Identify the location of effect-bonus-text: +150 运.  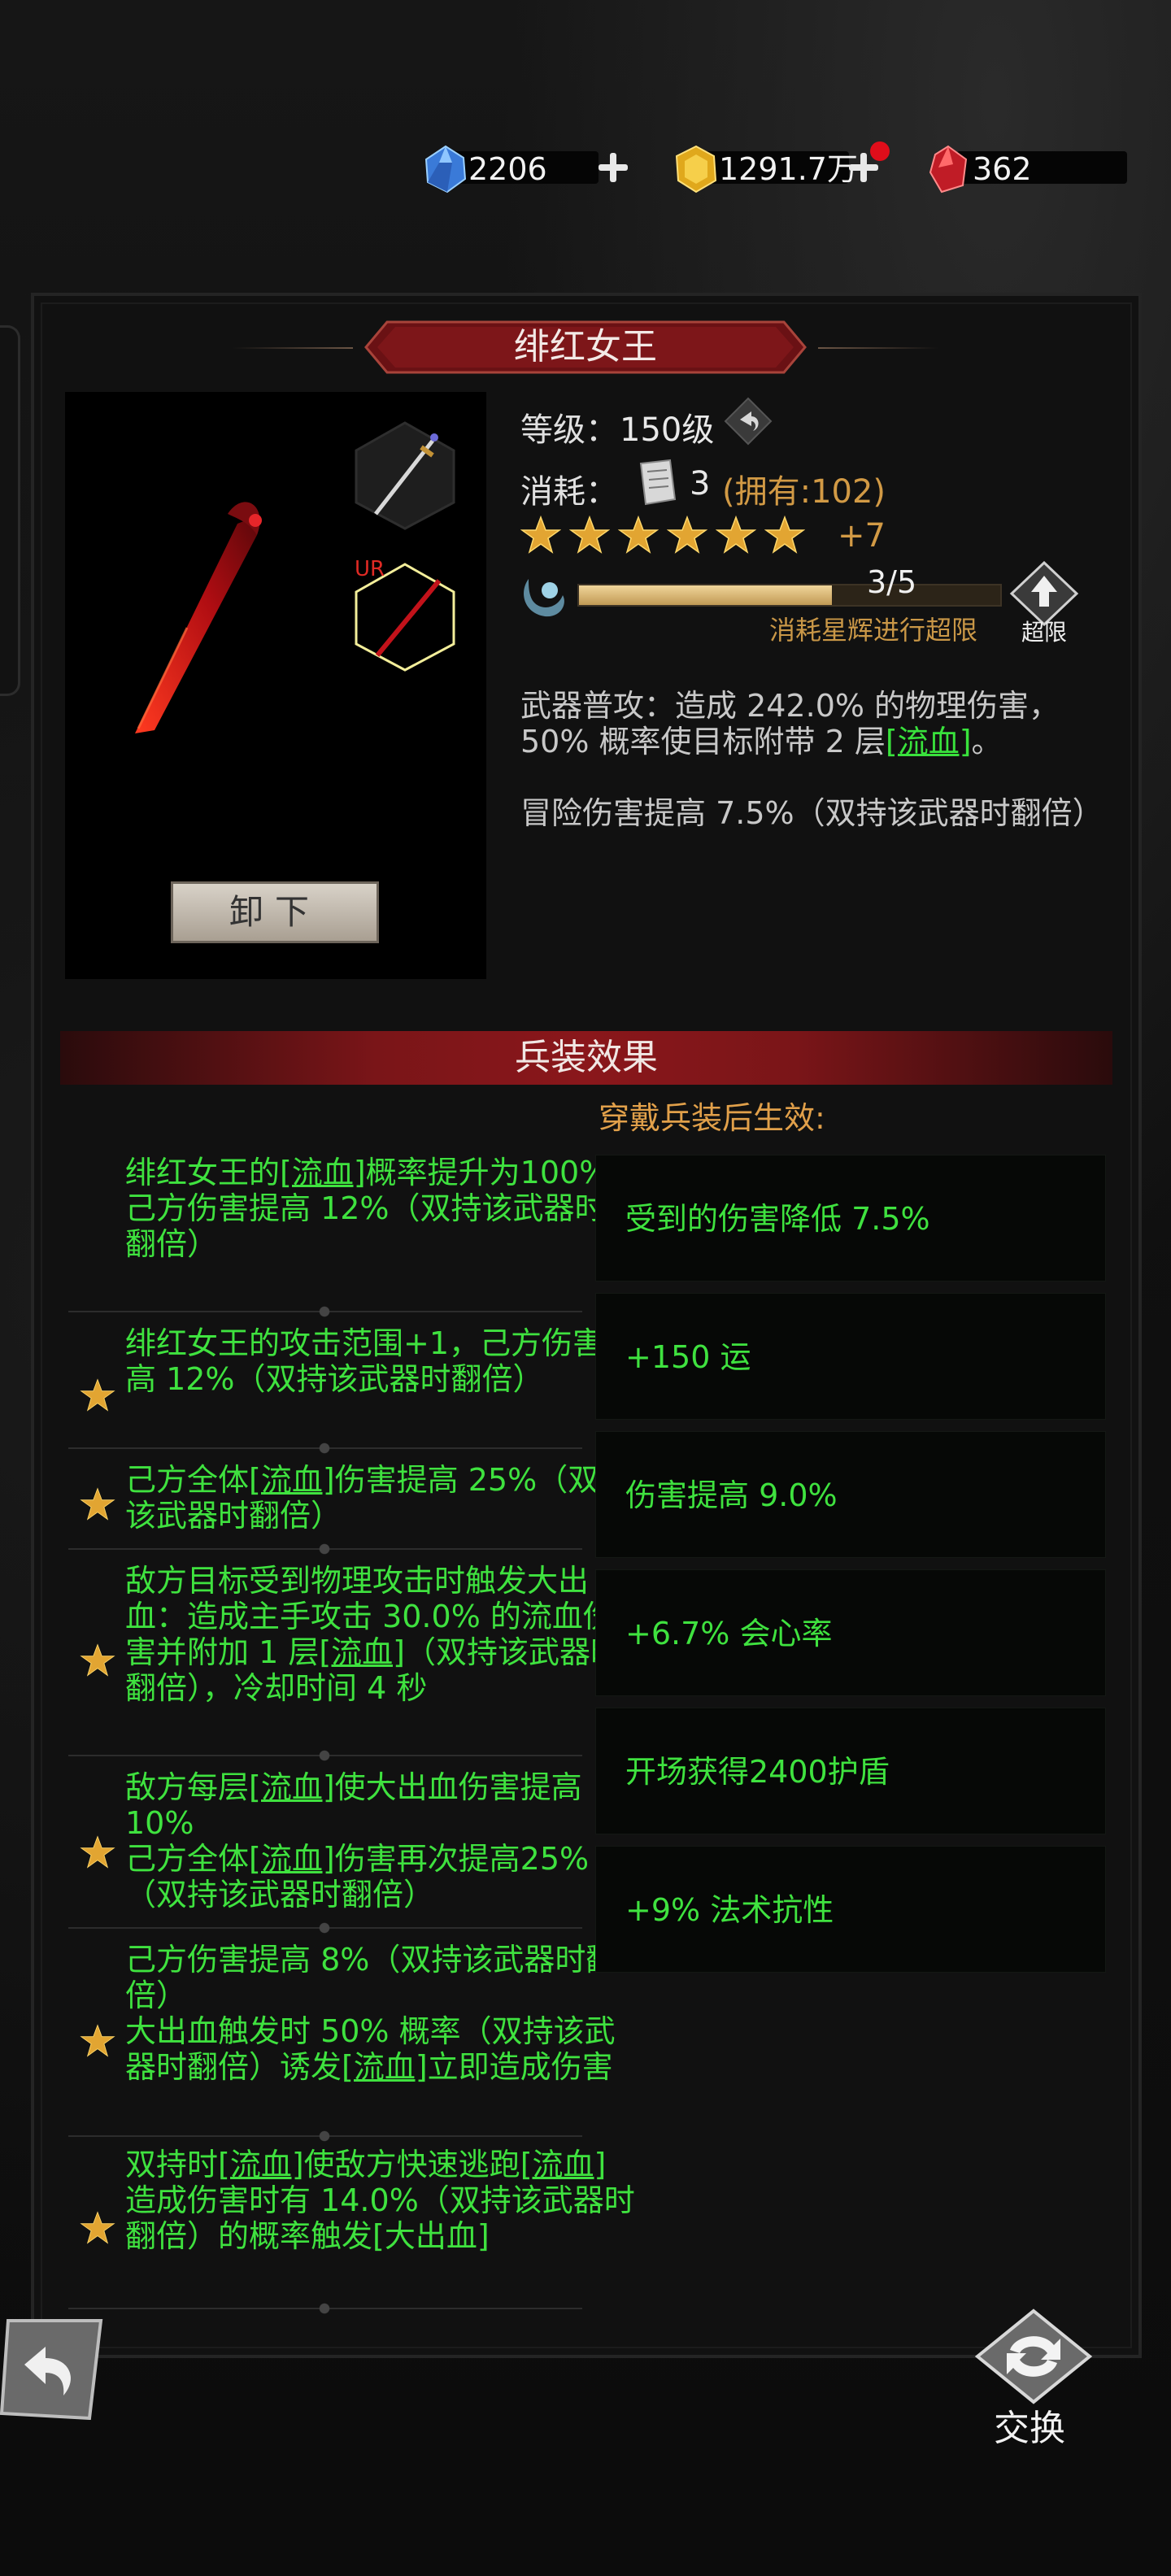
(688, 1357).